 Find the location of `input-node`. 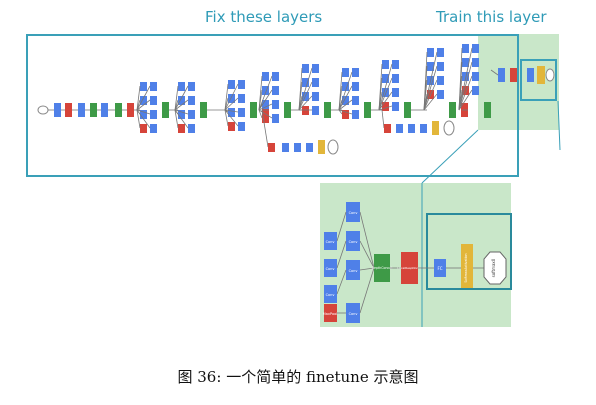

input-node is located at coordinates (43, 110).